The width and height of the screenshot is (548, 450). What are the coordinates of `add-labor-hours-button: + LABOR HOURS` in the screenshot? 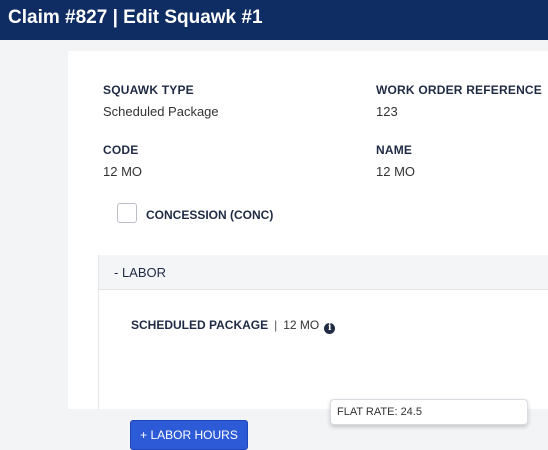 It's located at (189, 435).